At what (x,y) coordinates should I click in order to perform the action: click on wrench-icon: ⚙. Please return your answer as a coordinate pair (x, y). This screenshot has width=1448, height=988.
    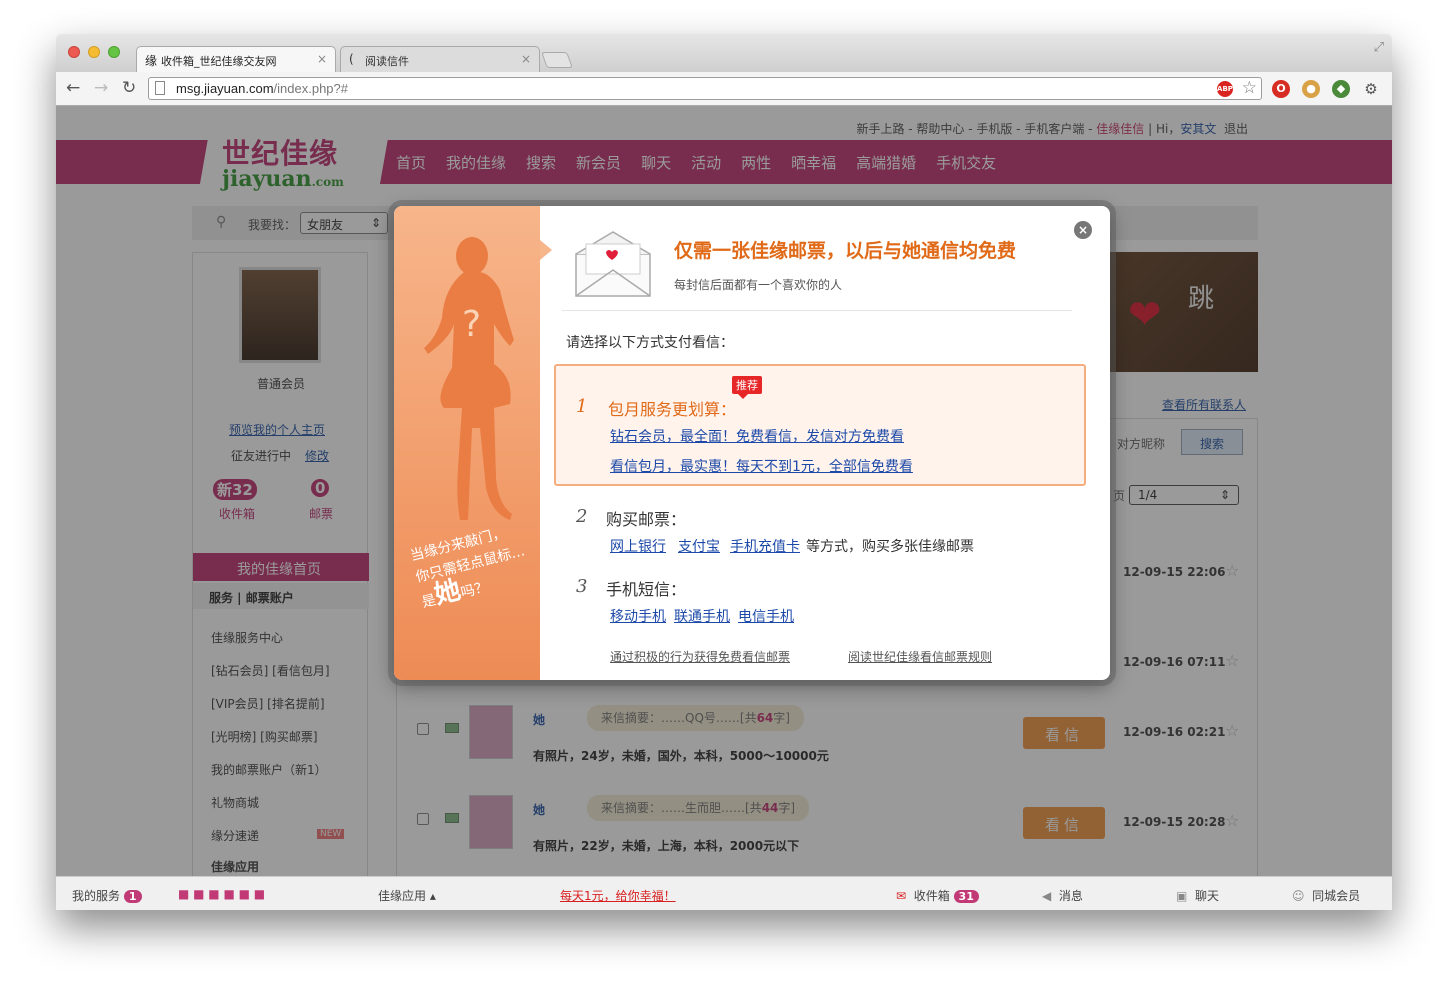
    Looking at the image, I should click on (1371, 89).